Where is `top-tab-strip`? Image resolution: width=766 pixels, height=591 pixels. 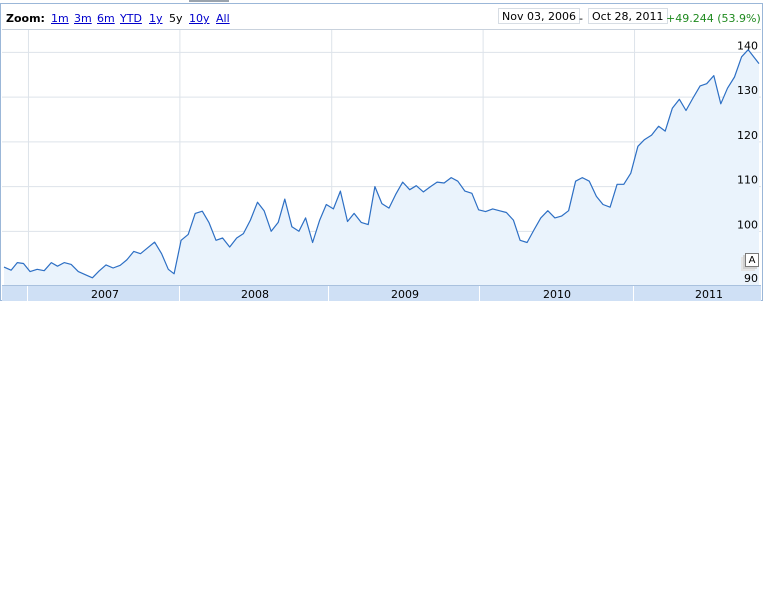 top-tab-strip is located at coordinates (209, 1).